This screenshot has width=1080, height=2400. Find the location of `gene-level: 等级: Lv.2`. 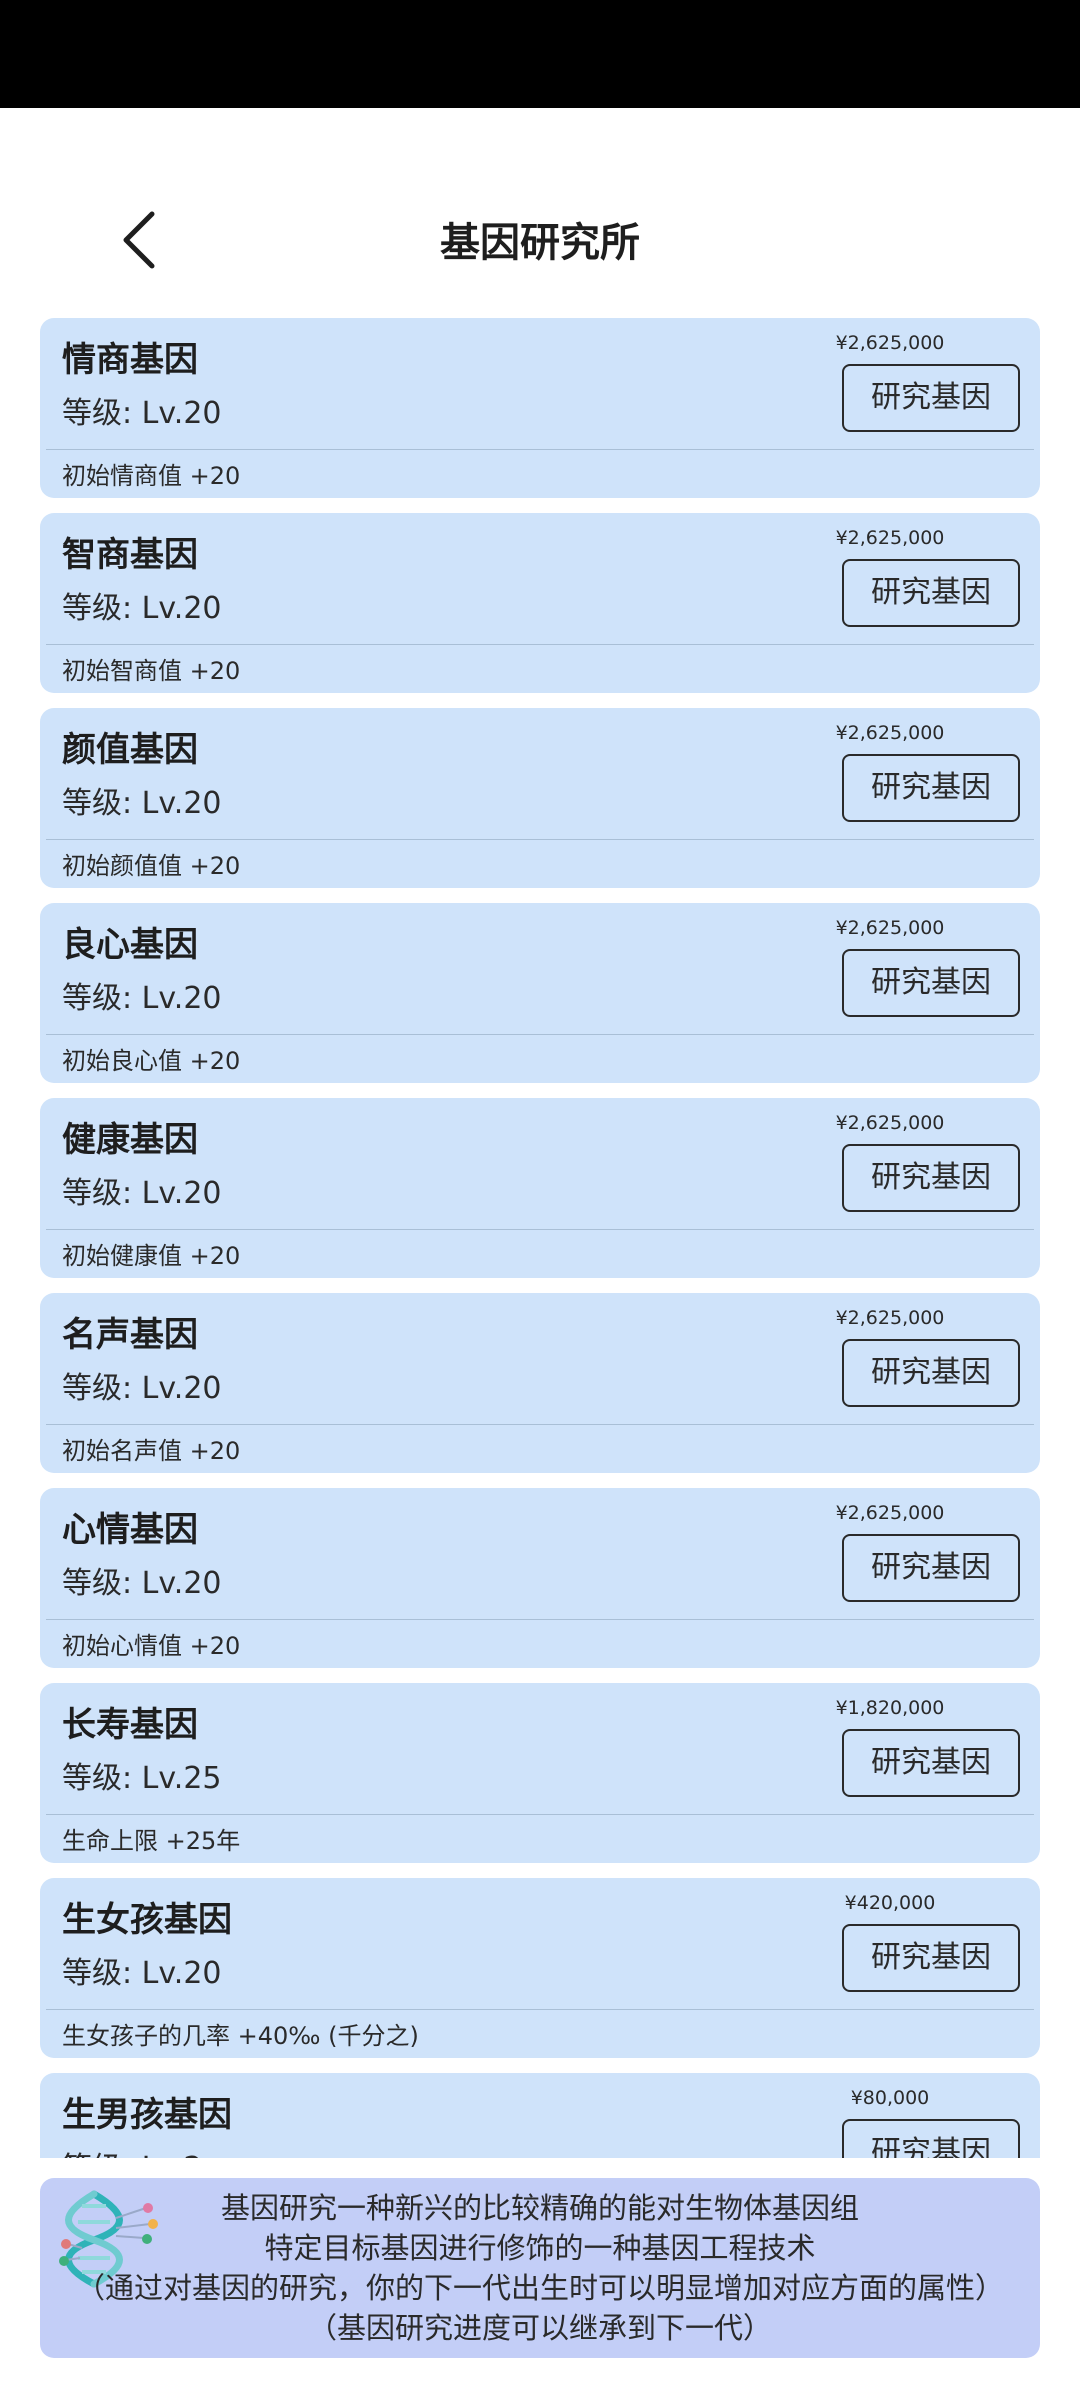

gene-level: 等级: Lv.2 is located at coordinates (132, 2150).